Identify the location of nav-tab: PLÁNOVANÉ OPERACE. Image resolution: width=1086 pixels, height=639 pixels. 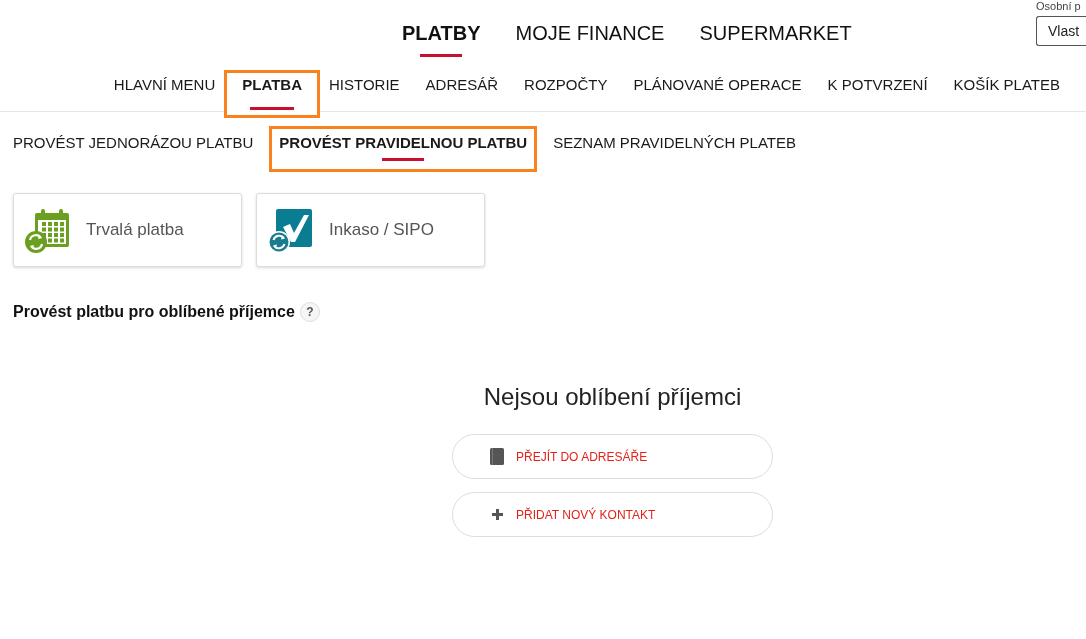
(717, 94).